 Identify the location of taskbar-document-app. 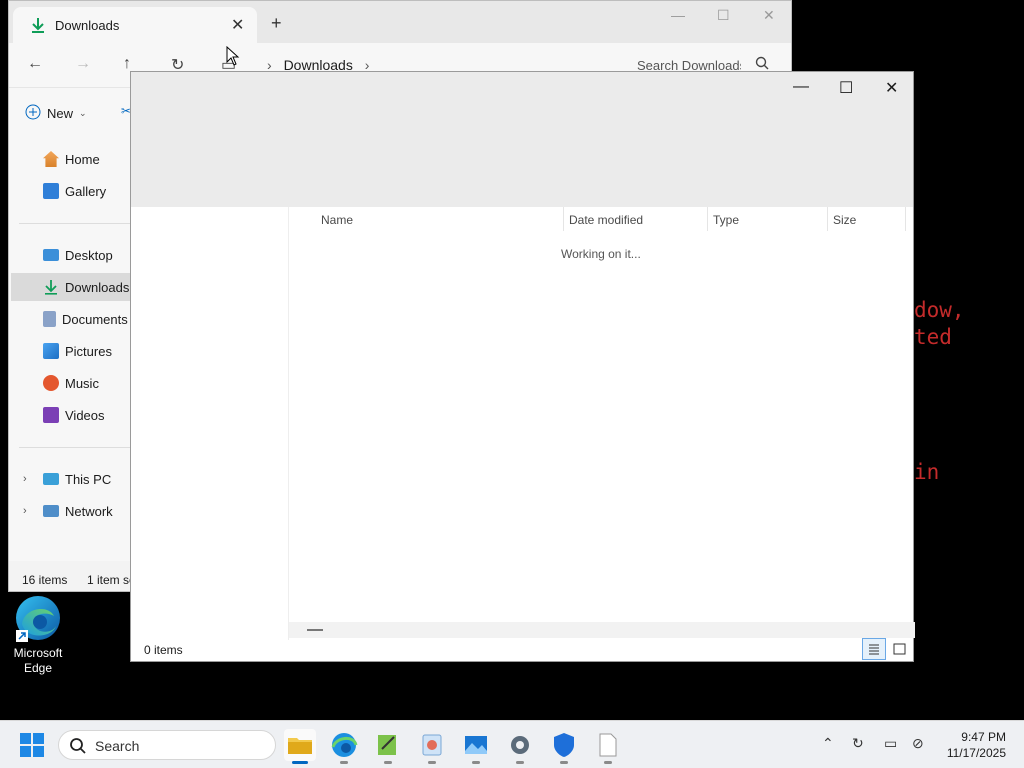
(608, 746).